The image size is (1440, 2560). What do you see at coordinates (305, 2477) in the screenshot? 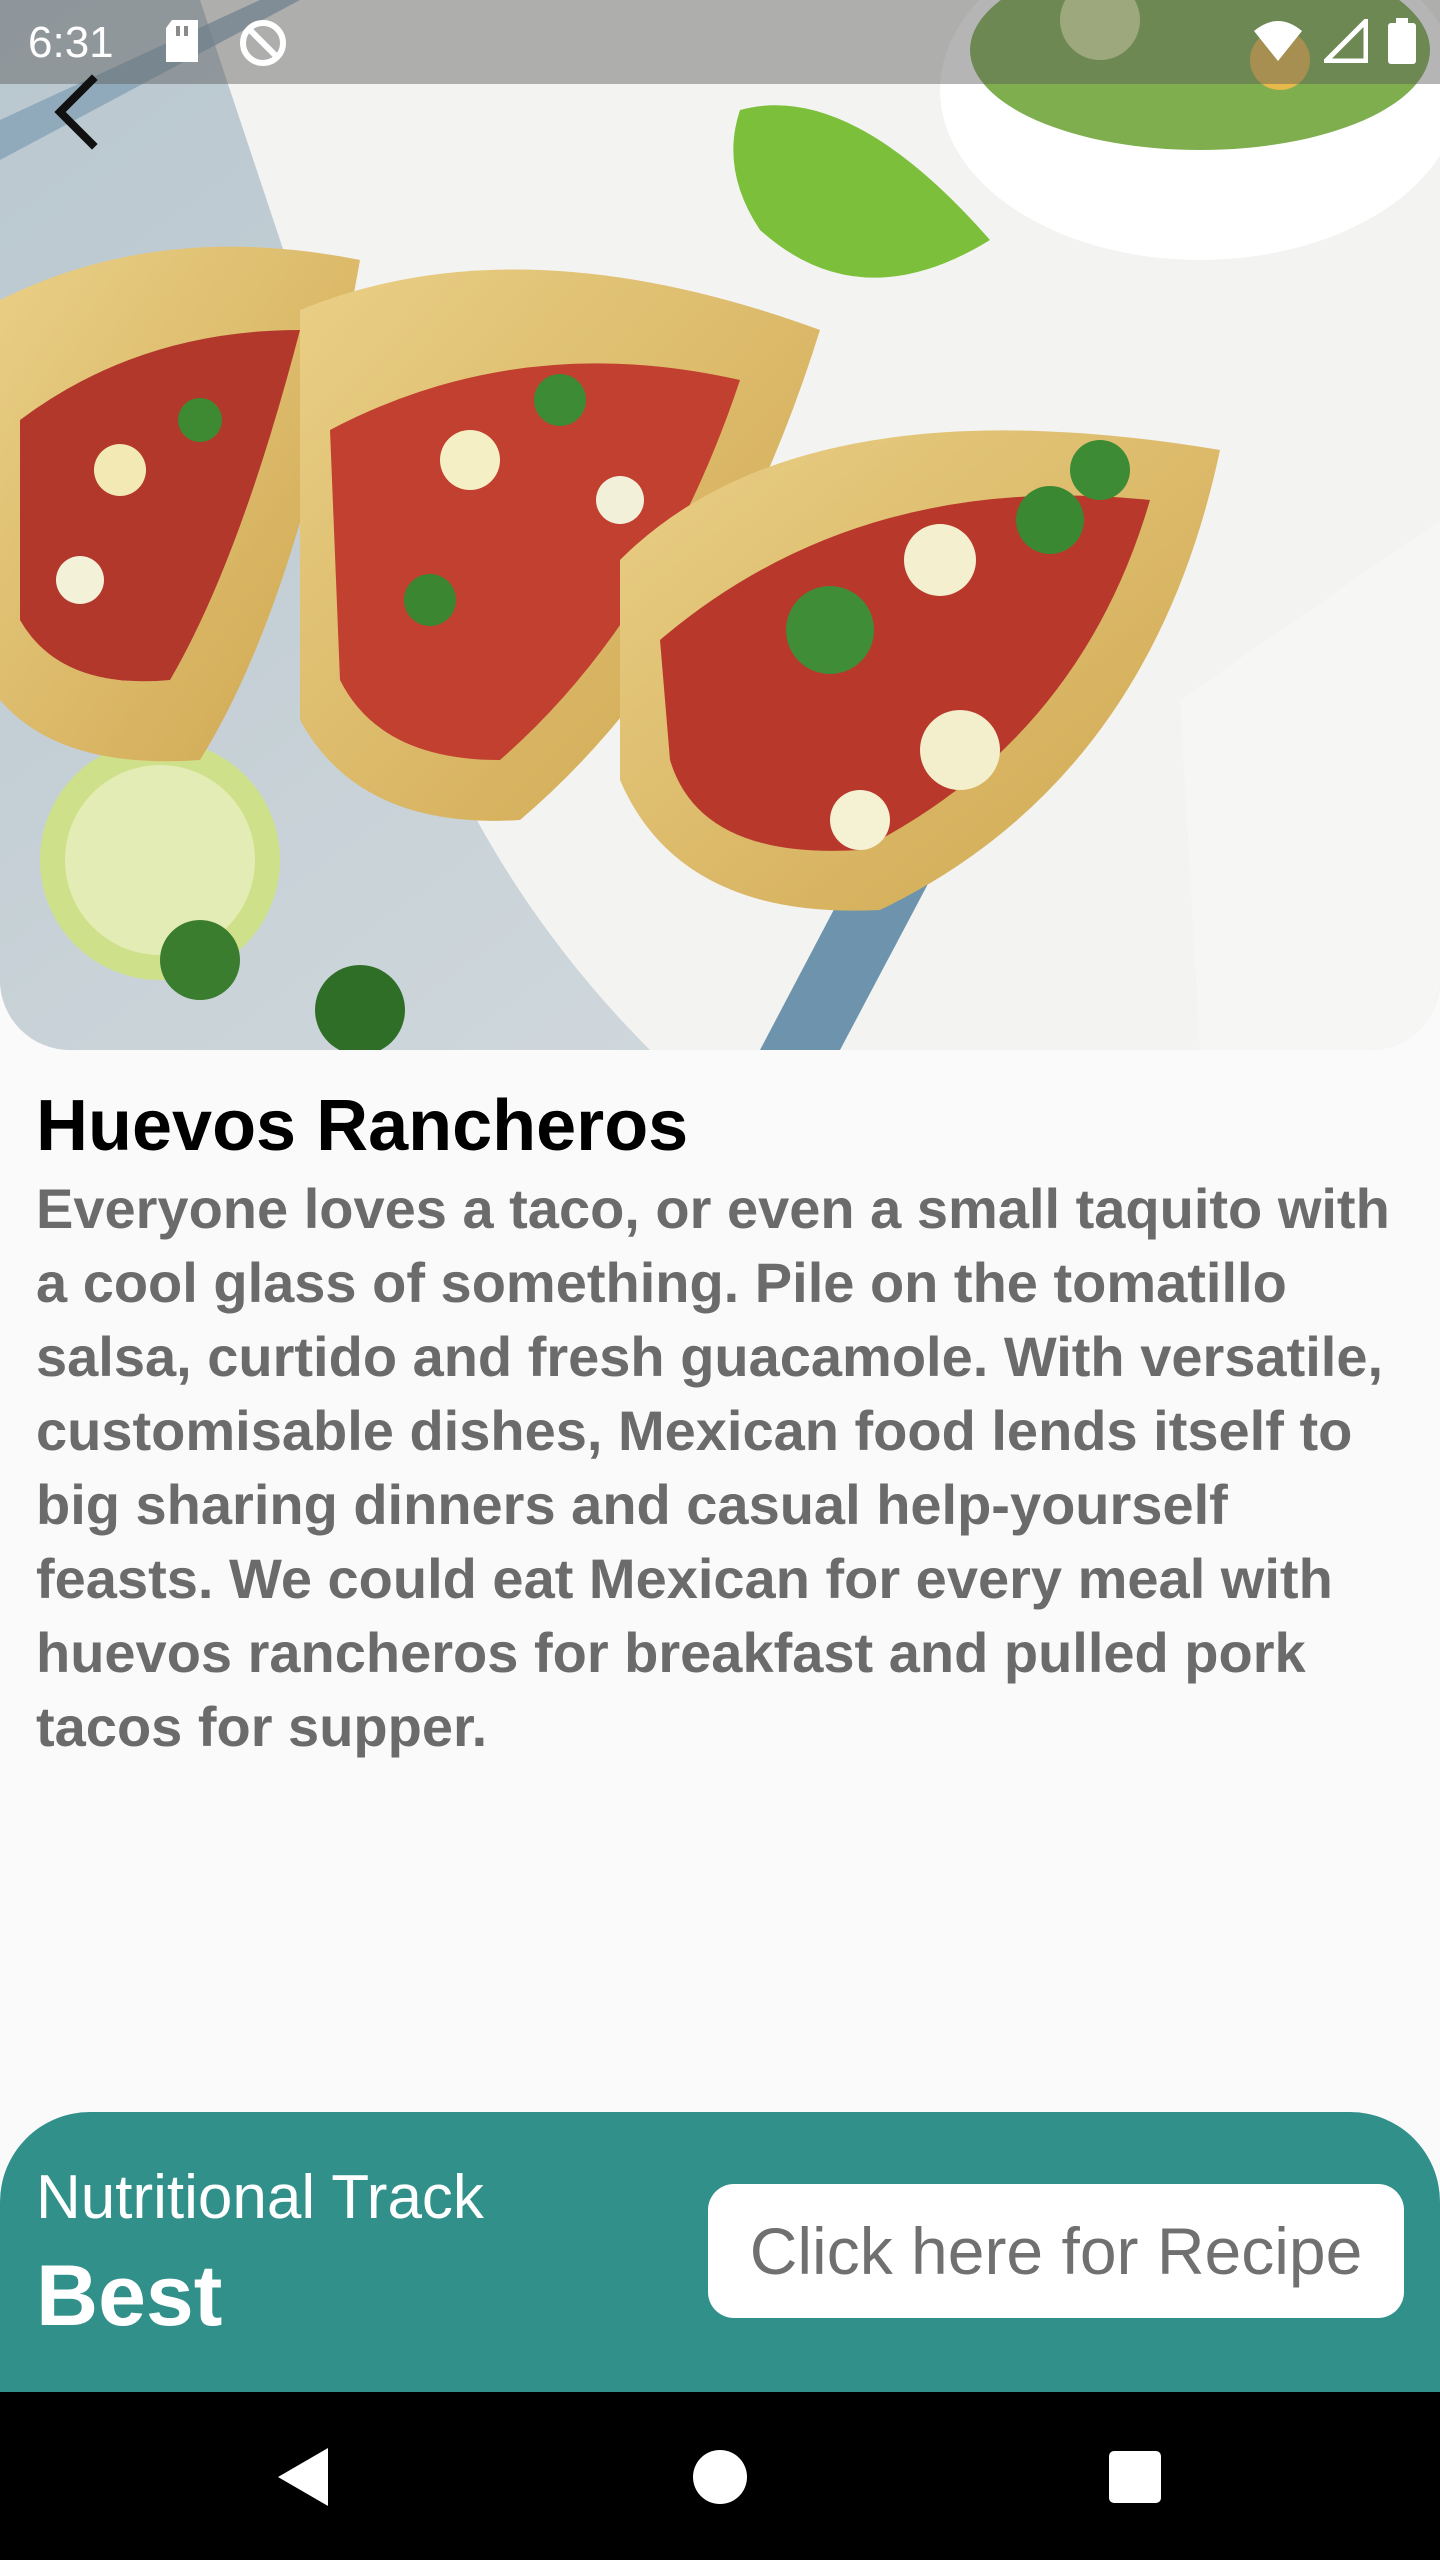
I see `back-triangle-icon` at bounding box center [305, 2477].